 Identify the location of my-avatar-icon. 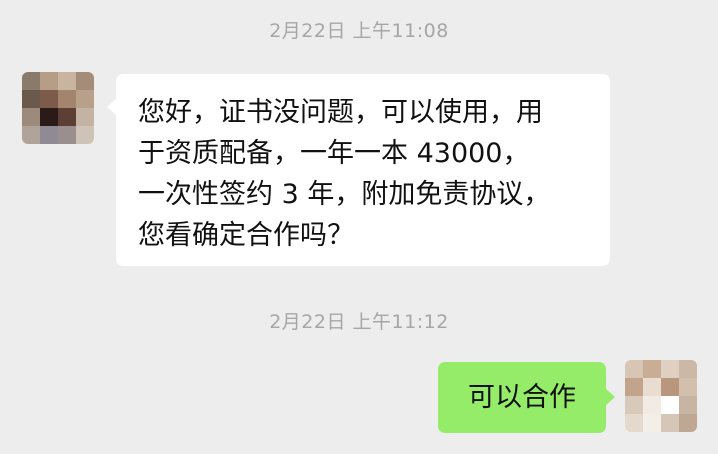
(661, 396).